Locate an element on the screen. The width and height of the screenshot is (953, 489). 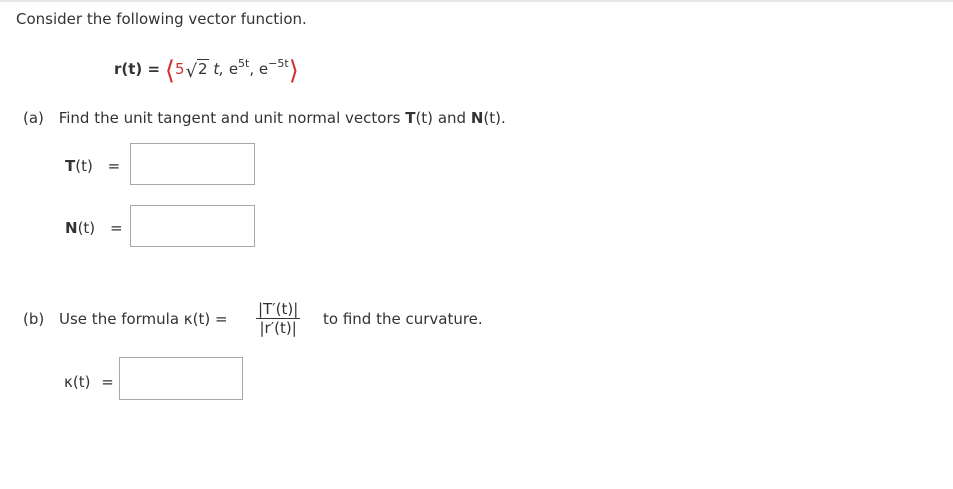
part-a-and: and is located at coordinates (452, 118).